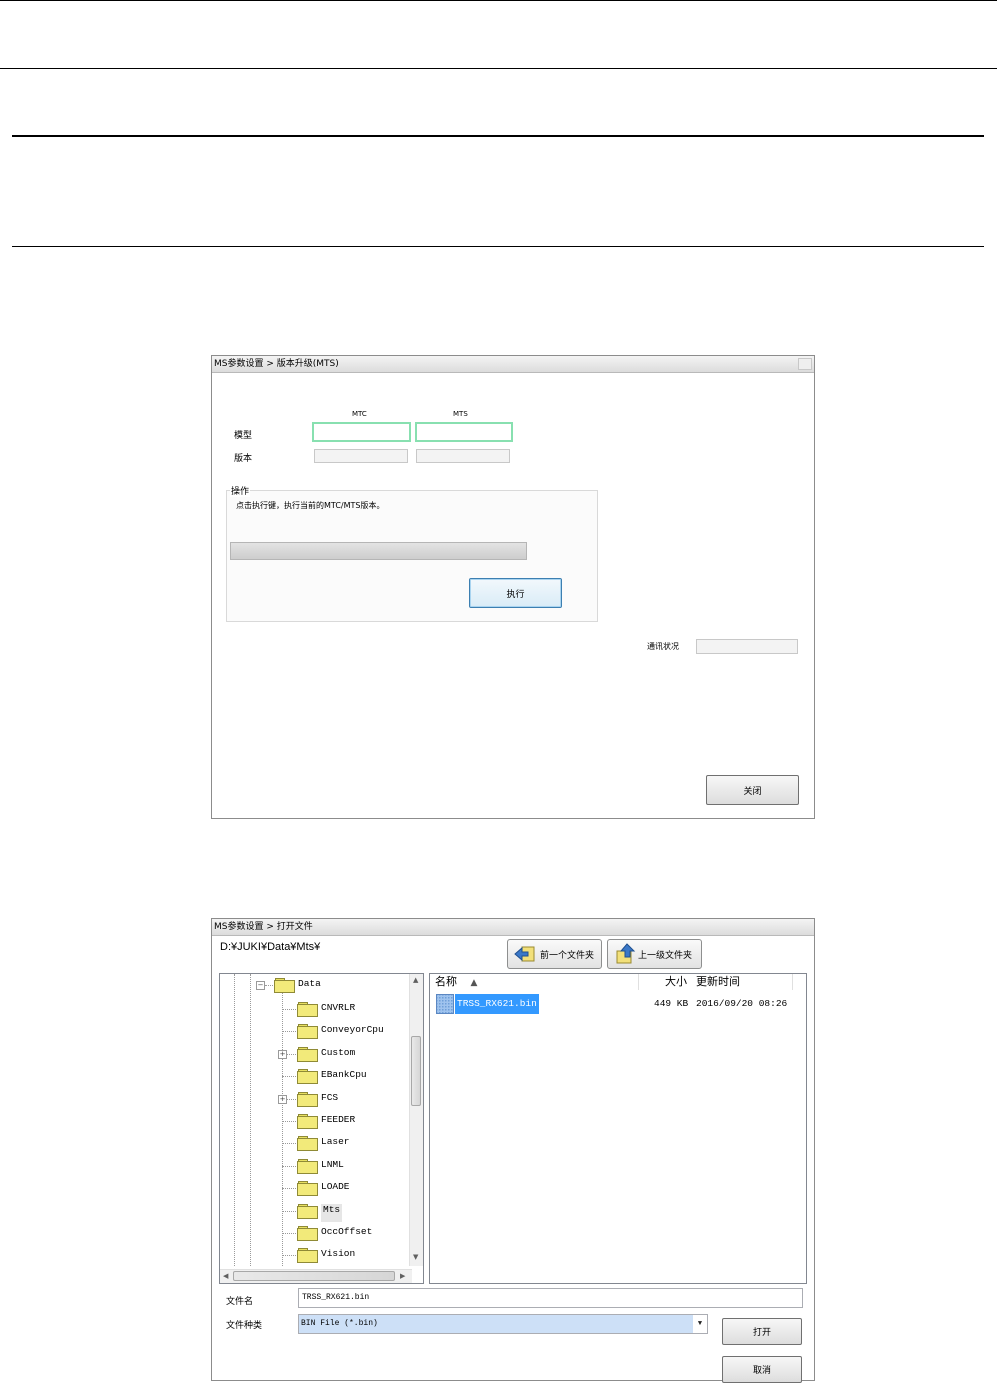 The height and width of the screenshot is (1383, 997). Describe the element at coordinates (742, 1003) in the screenshot. I see `file-date: 2016/09/20 08:26` at that location.